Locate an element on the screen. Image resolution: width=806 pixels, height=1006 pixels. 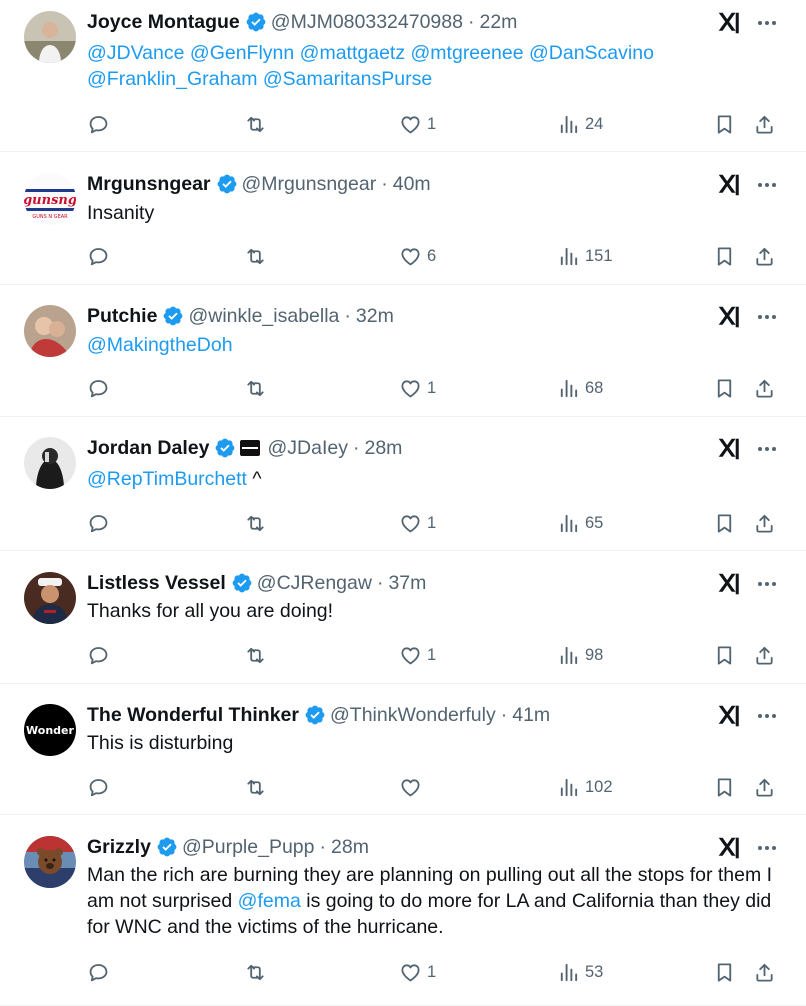
author-handle: @JDaIey is located at coordinates (307, 448).